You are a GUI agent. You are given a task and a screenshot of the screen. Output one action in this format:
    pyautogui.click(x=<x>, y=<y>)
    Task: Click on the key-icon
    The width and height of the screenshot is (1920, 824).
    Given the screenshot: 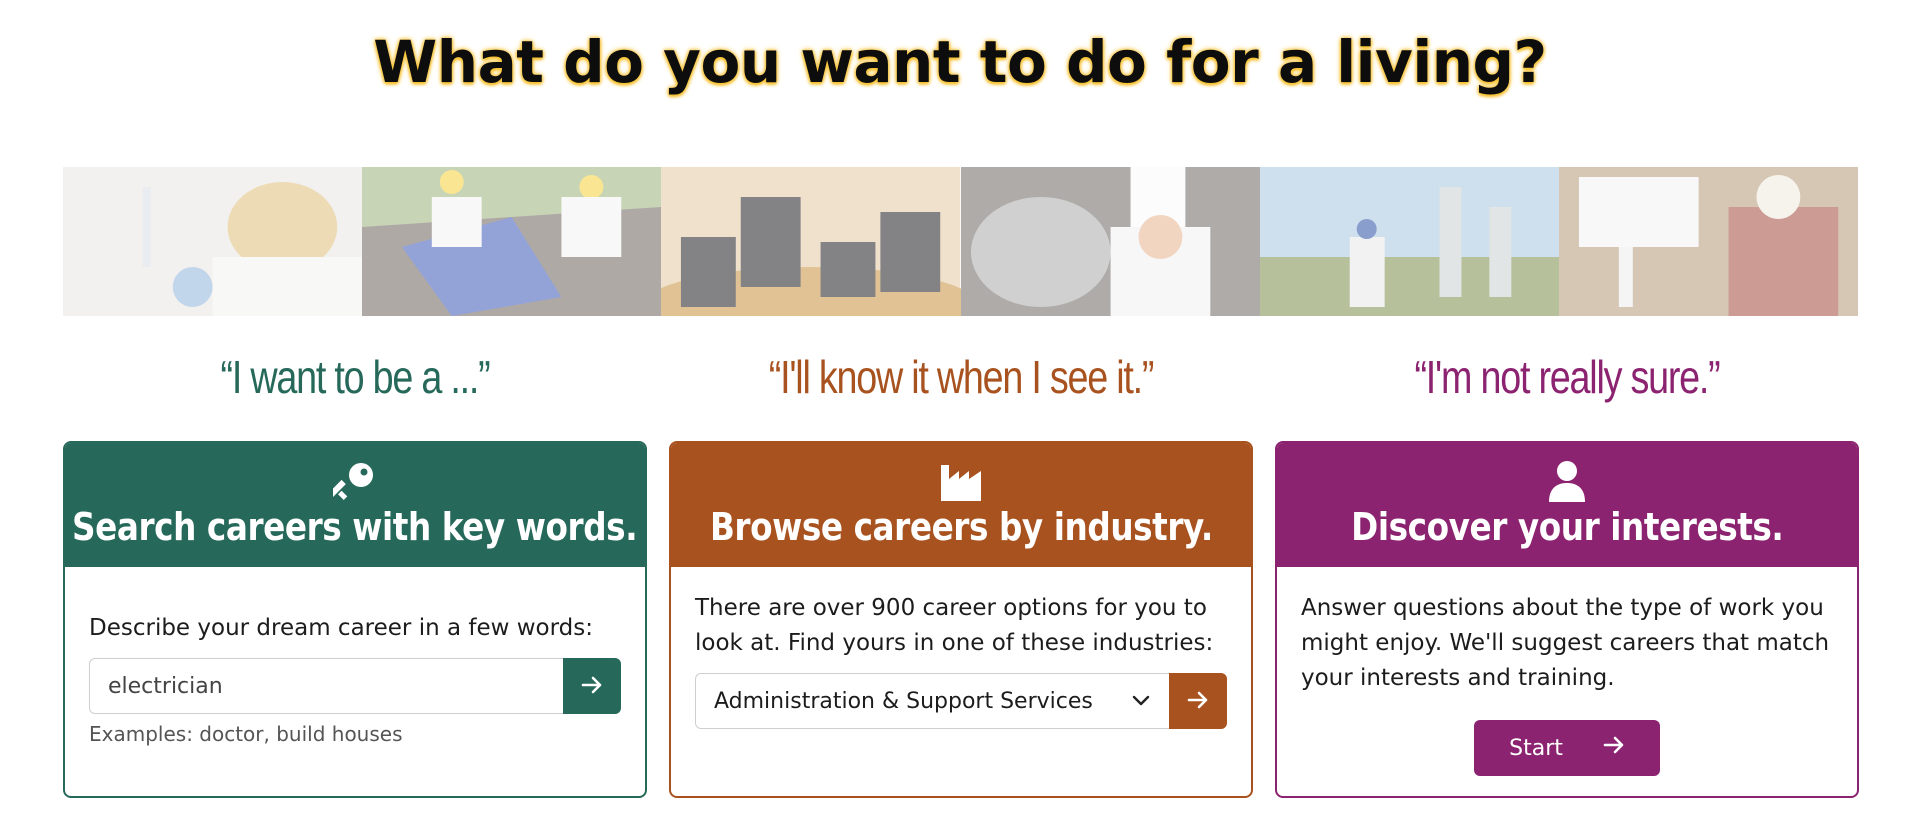 What is the action you would take?
    pyautogui.click(x=355, y=481)
    